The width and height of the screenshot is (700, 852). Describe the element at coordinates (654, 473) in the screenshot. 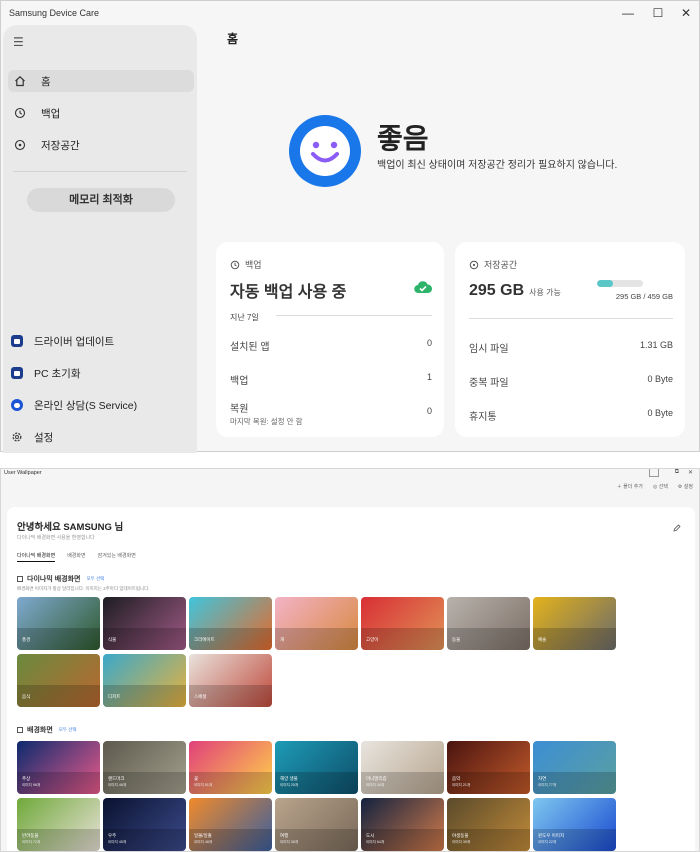

I see `minimize-button` at that location.